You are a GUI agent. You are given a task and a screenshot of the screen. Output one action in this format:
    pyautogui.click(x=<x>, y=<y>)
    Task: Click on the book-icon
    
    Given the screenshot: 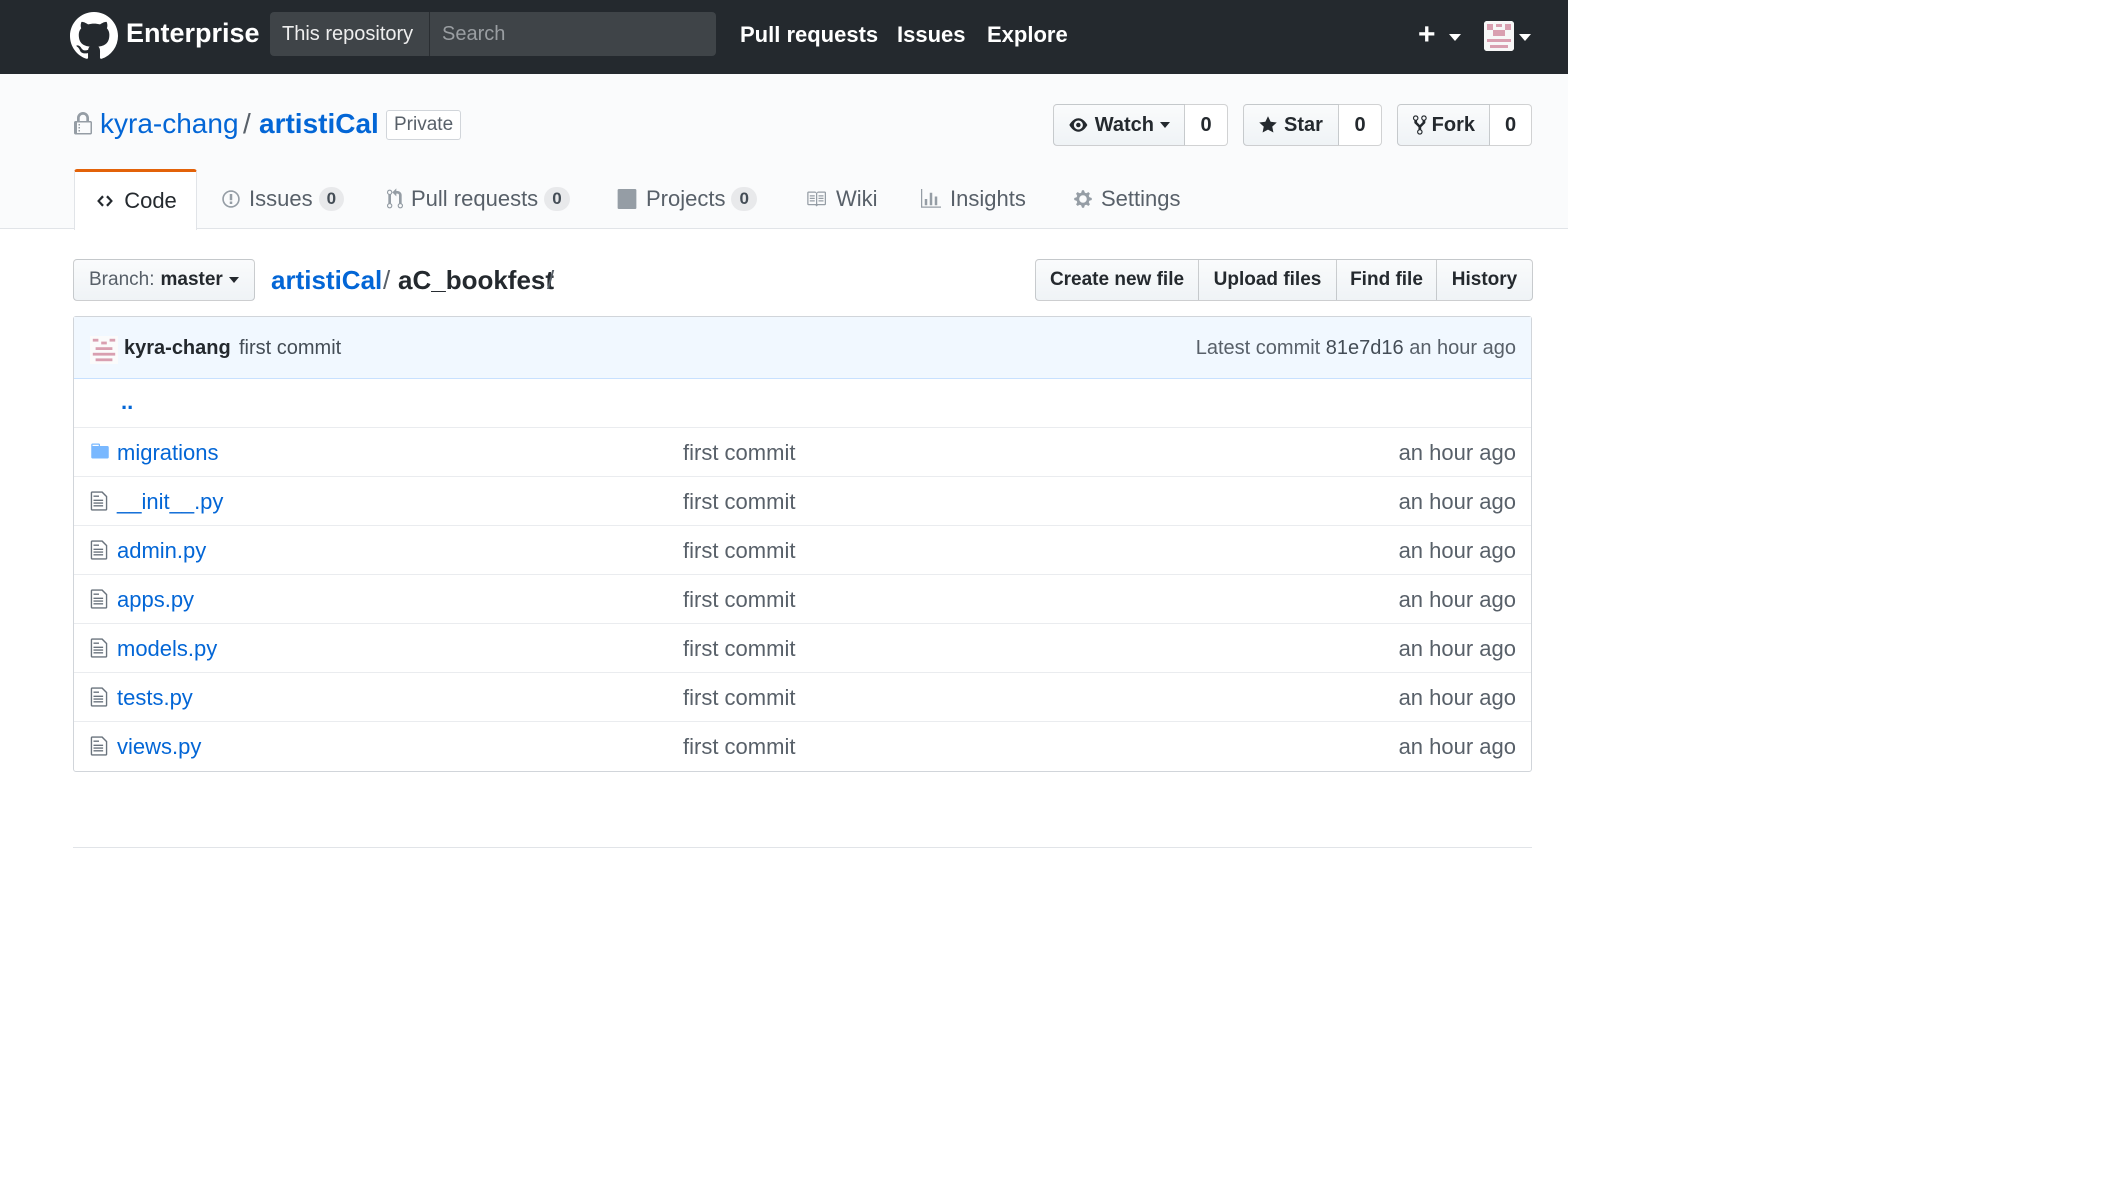 What is the action you would take?
    pyautogui.click(x=816, y=199)
    